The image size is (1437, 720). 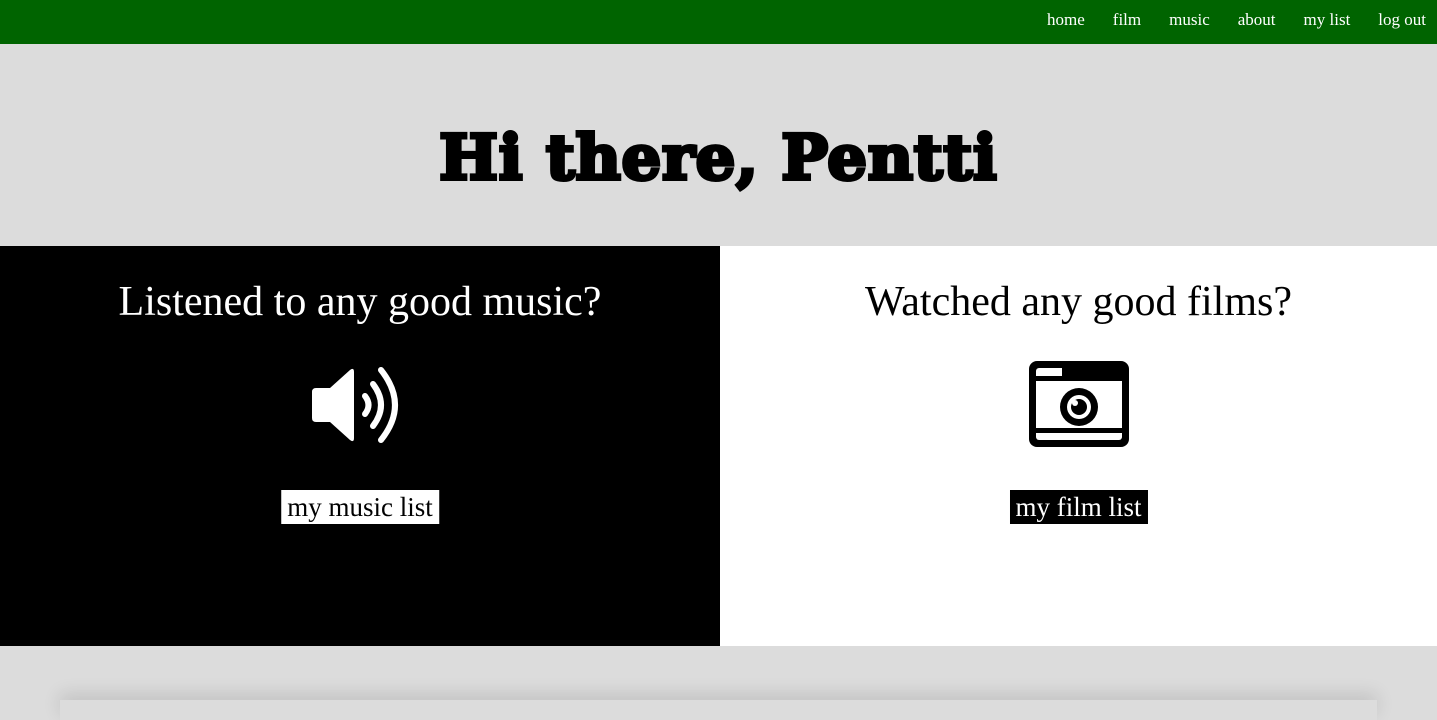 I want to click on nav-item-film: film, so click(x=1127, y=20).